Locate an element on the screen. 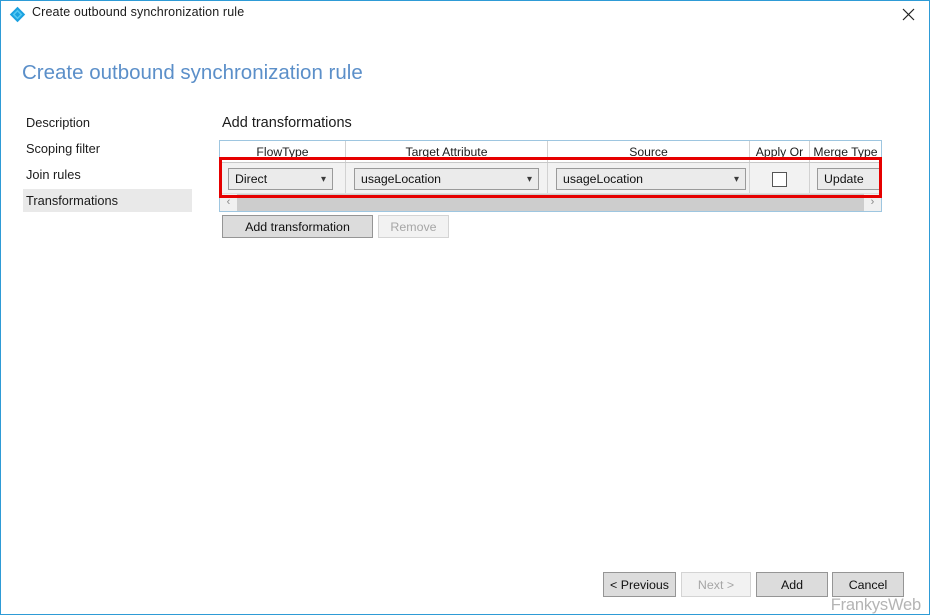 This screenshot has height=615, width=930. merge-type-input: Update is located at coordinates (849, 179).